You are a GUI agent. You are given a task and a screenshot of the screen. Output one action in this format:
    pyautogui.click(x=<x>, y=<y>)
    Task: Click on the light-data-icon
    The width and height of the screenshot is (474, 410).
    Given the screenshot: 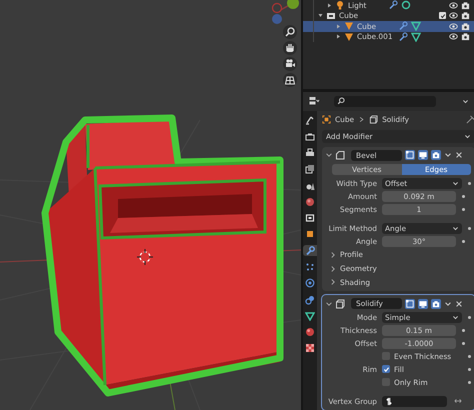 What is the action you would take?
    pyautogui.click(x=406, y=5)
    